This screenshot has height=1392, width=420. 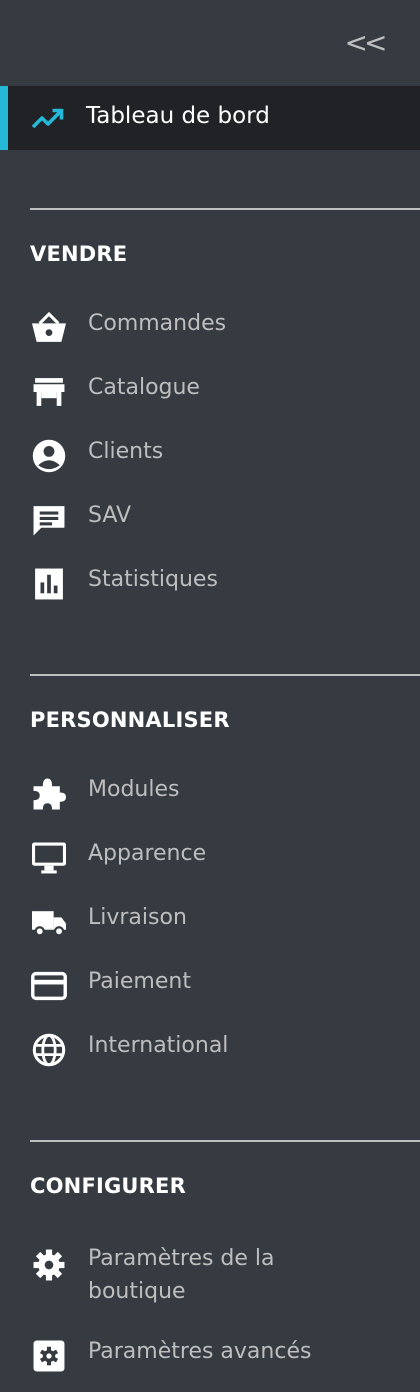 What do you see at coordinates (210, 519) in the screenshot?
I see `sidebar-item-sav: SAV` at bounding box center [210, 519].